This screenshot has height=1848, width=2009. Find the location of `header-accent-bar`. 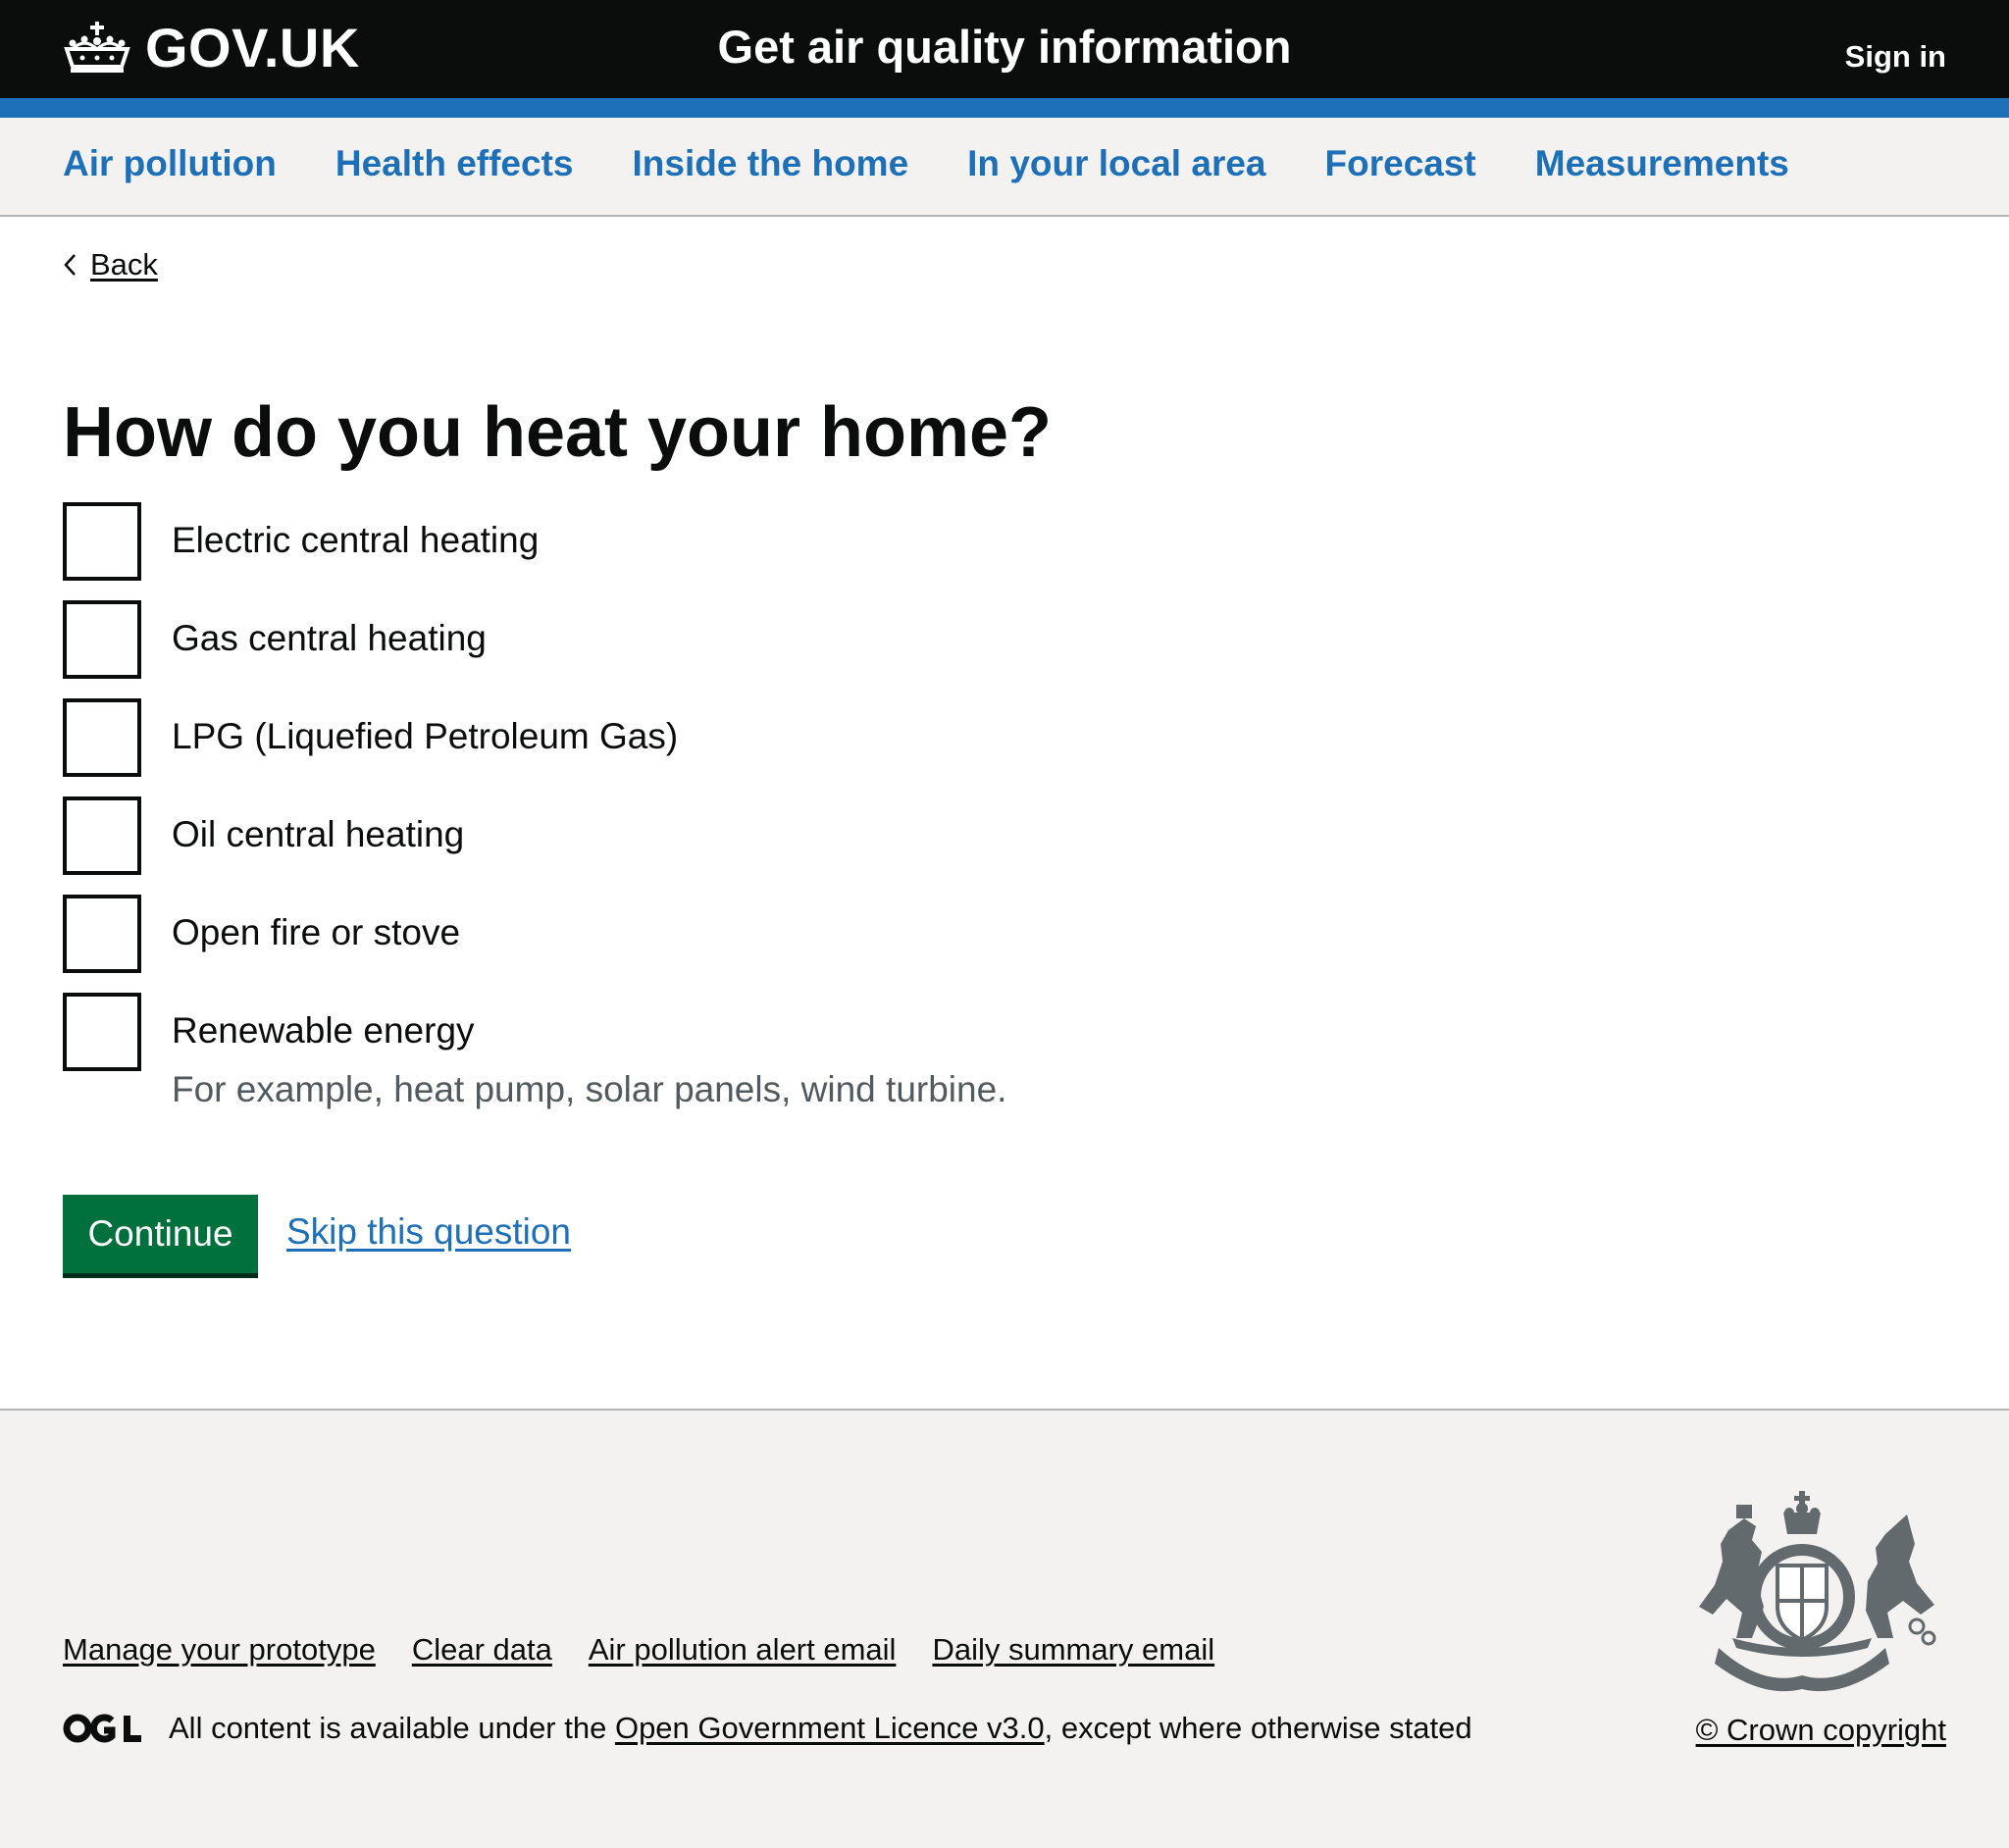

header-accent-bar is located at coordinates (1004, 108).